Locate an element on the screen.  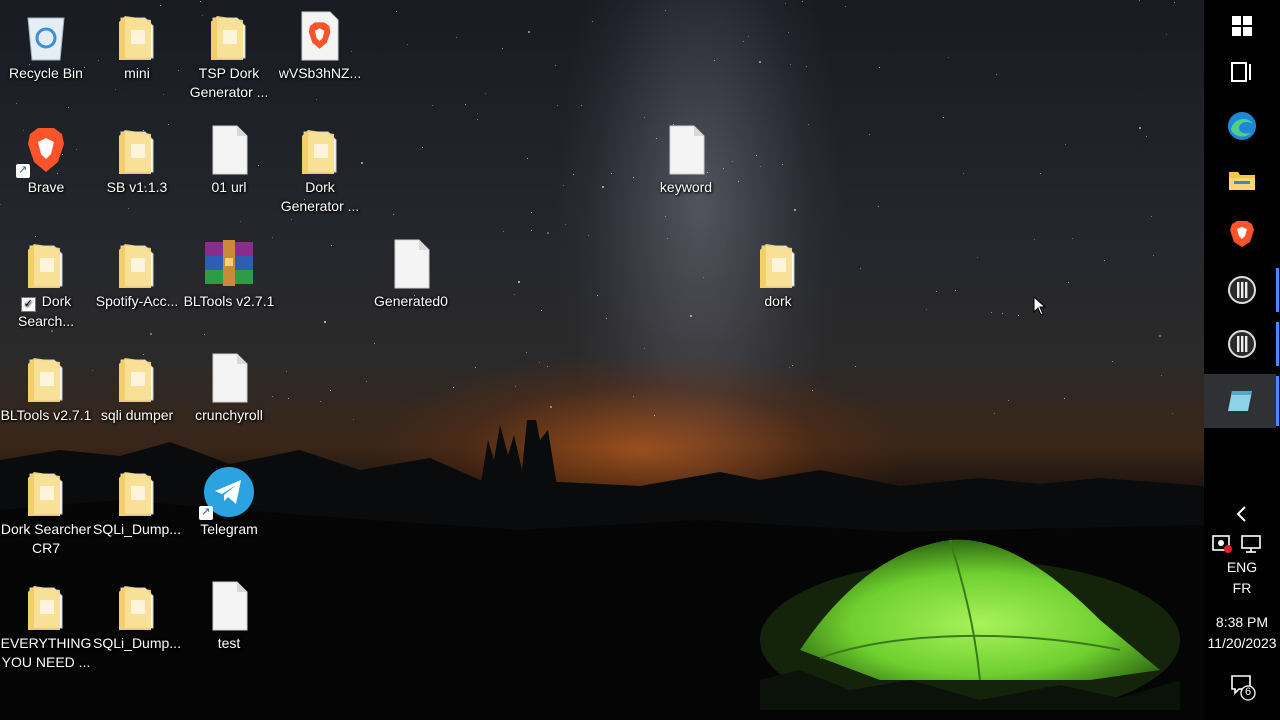
tray-overflow-chevron is located at coordinates (1242, 517).